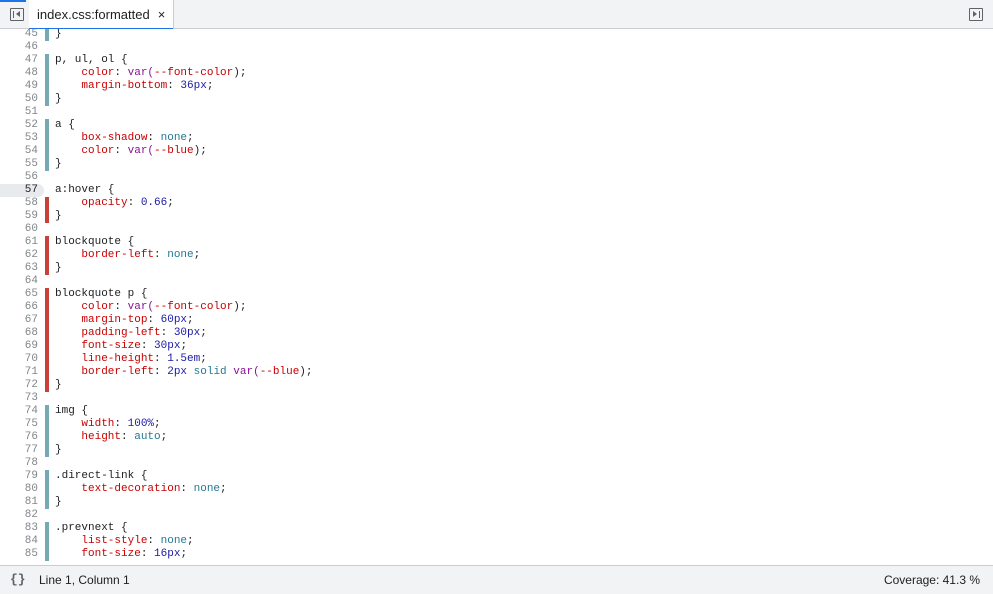  What do you see at coordinates (496, 333) in the screenshot?
I see `code-line: 68 padding-left: 30px;` at bounding box center [496, 333].